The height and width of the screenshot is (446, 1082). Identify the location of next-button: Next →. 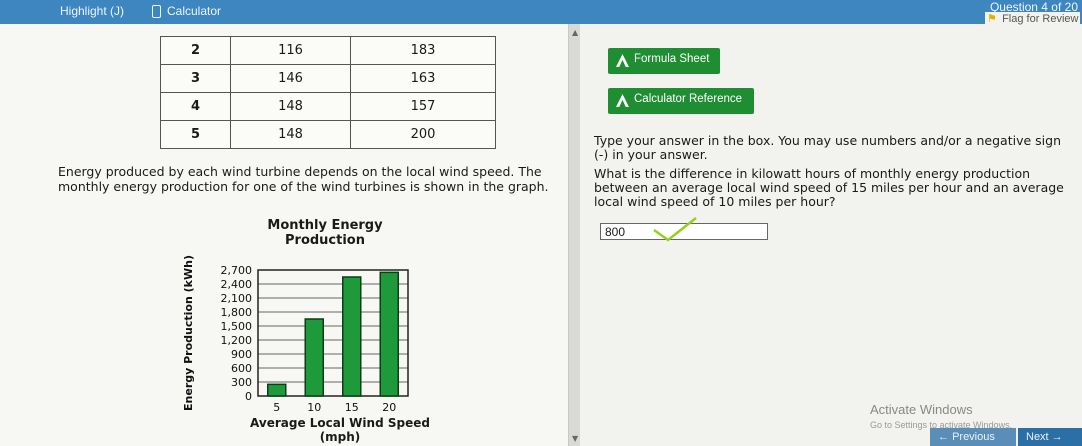
(1050, 437).